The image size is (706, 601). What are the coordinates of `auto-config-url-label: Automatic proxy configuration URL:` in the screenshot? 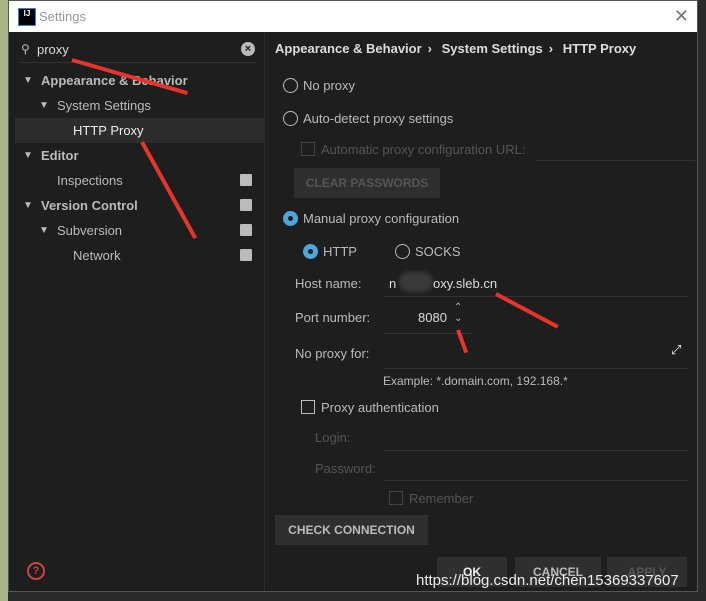 It's located at (423, 149).